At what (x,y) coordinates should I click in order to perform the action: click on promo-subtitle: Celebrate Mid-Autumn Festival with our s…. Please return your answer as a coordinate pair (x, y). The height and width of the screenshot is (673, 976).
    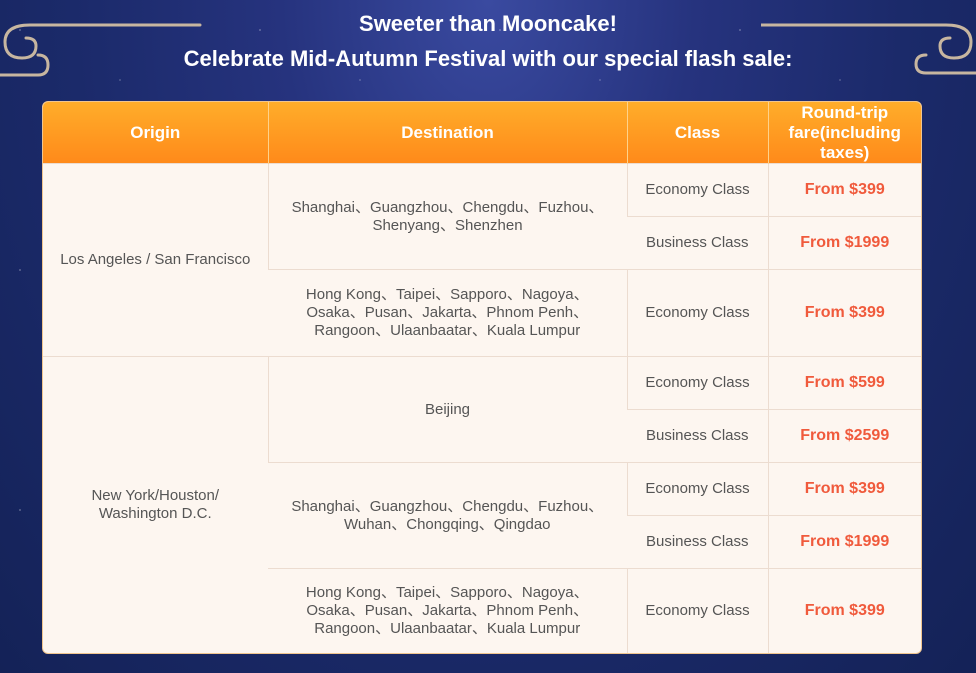
    Looking at the image, I should click on (488, 58).